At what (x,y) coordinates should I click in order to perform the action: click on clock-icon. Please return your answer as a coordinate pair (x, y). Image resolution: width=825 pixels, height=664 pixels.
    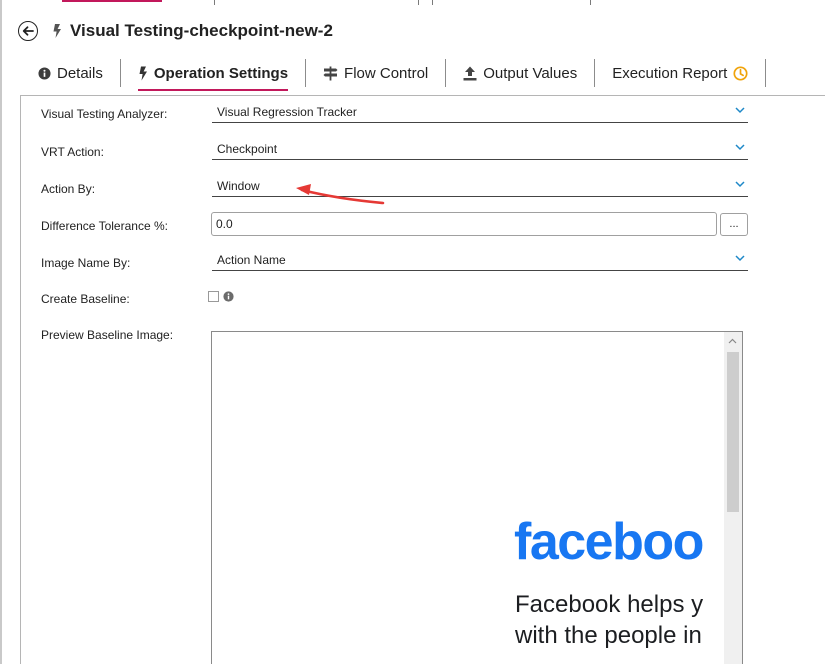
    Looking at the image, I should click on (740, 73).